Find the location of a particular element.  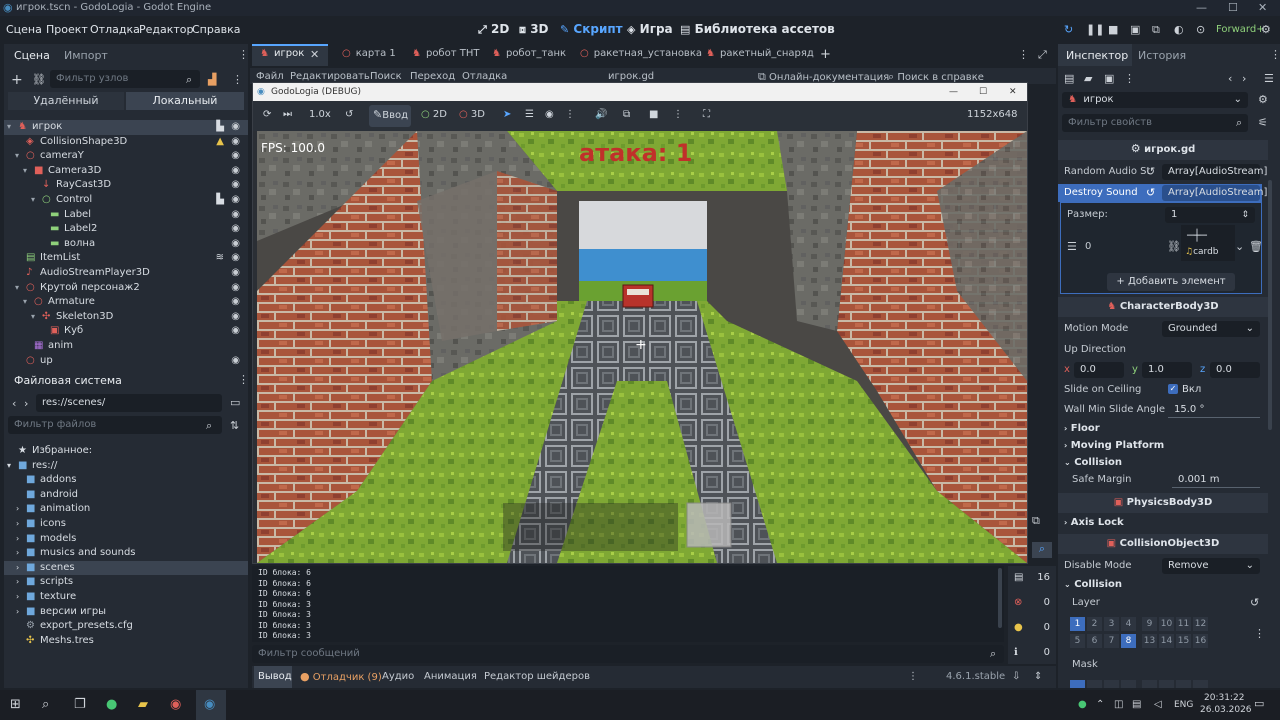

destroy-sound-value: Array[AudioStream] is located at coordinates (1214, 193).